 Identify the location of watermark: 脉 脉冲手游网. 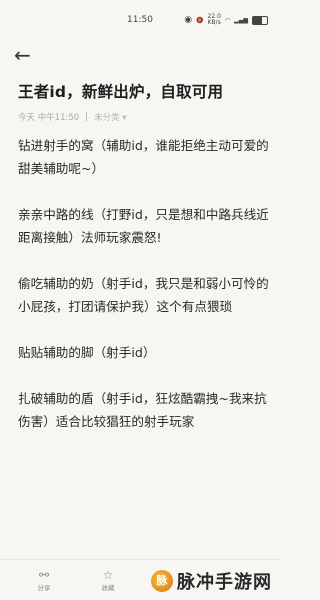
(211, 581).